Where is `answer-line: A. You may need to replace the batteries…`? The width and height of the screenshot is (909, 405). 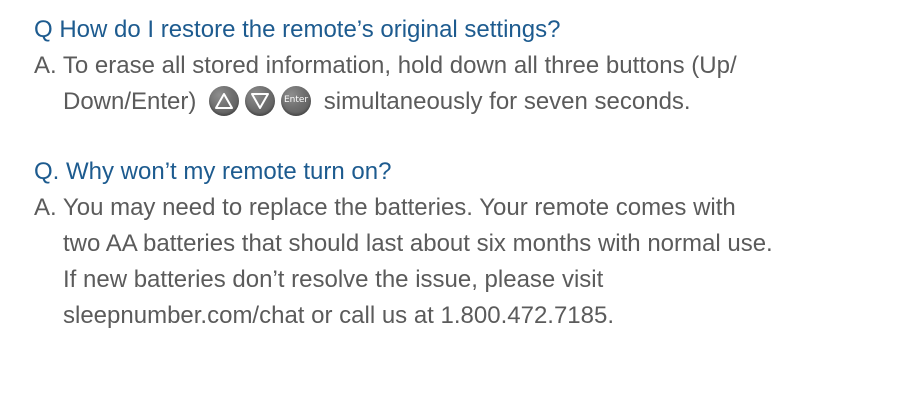 answer-line: A. You may need to replace the batteries… is located at coordinates (385, 207).